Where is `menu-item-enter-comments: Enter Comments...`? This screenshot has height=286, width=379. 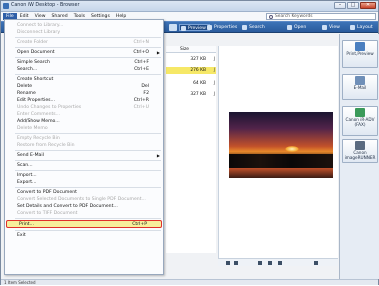
menu-item-enter-comments: Enter Comments... is located at coordinates (84, 114).